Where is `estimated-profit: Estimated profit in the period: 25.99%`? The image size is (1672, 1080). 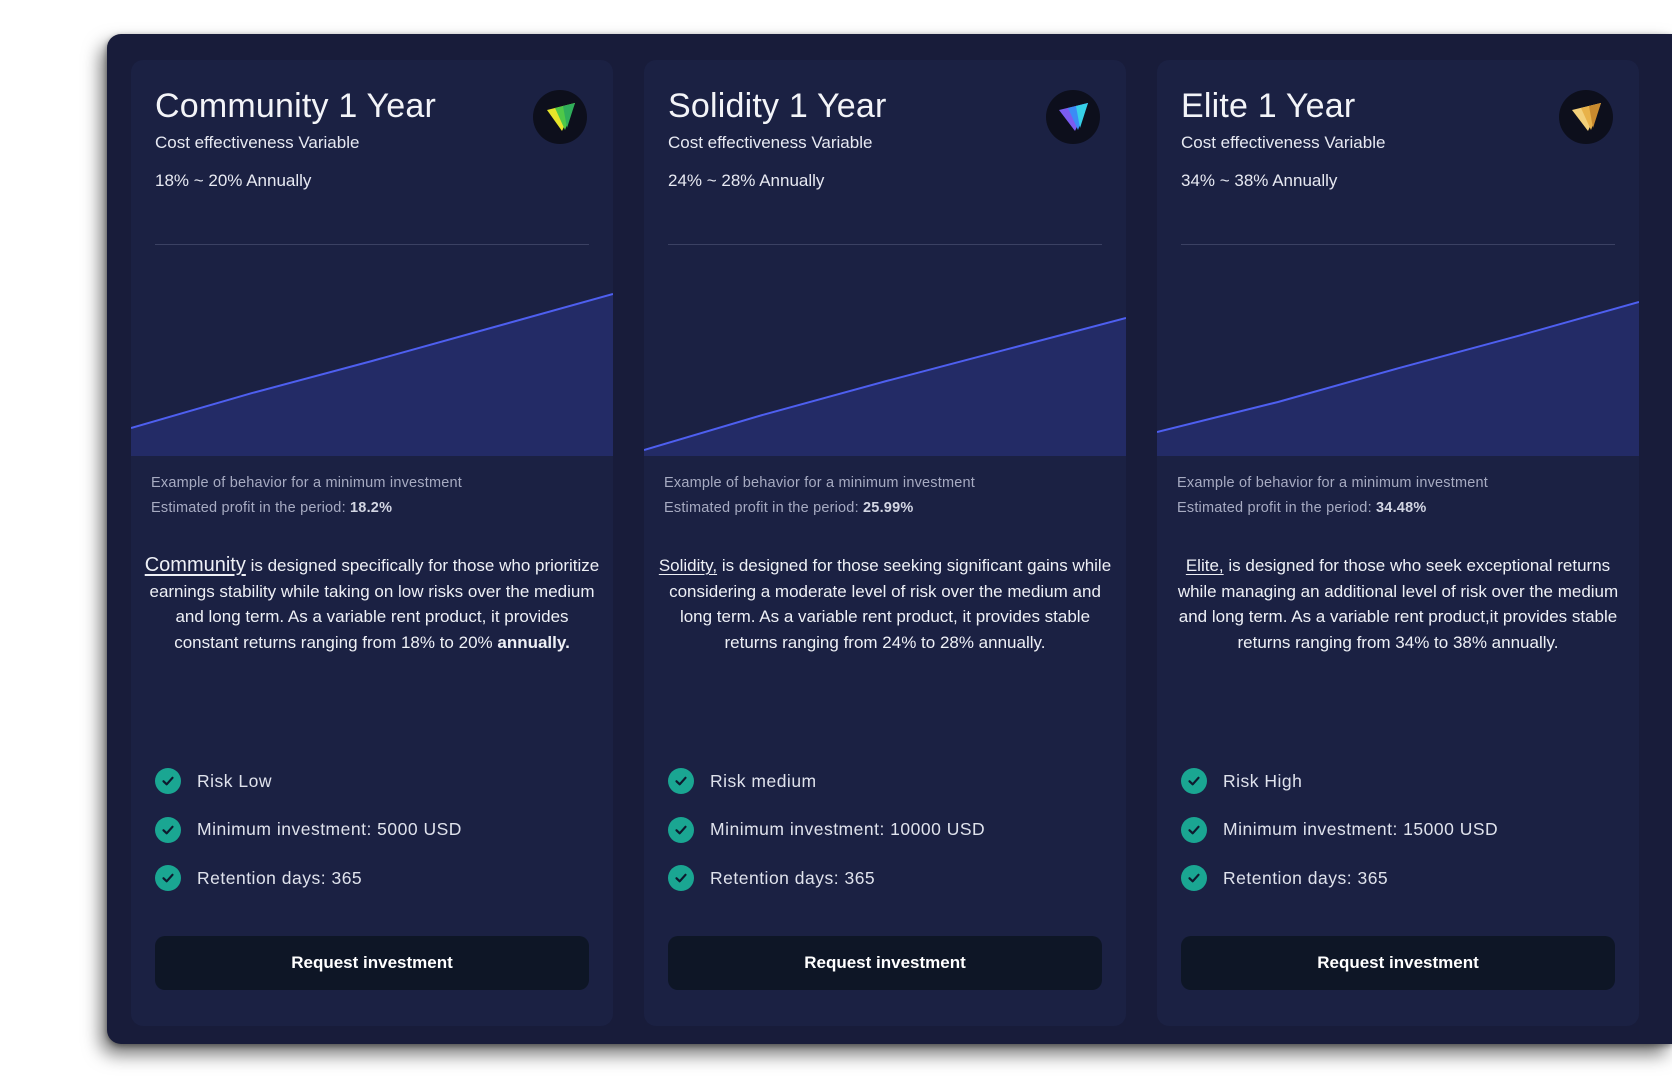 estimated-profit: Estimated profit in the period: 25.99% is located at coordinates (819, 508).